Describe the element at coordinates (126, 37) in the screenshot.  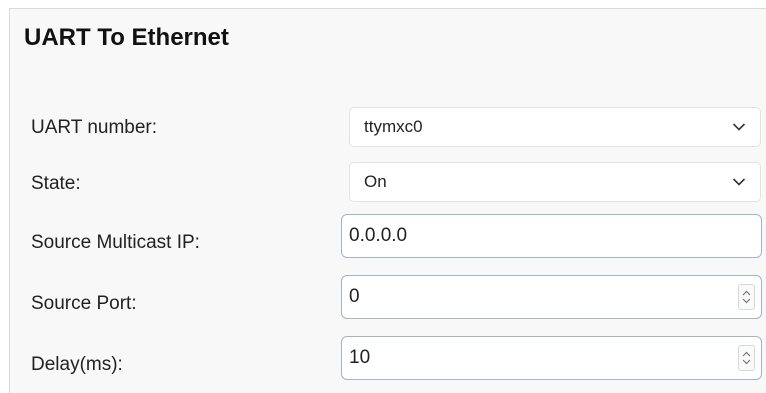
I see `panel-title: UART To Ethernet` at that location.